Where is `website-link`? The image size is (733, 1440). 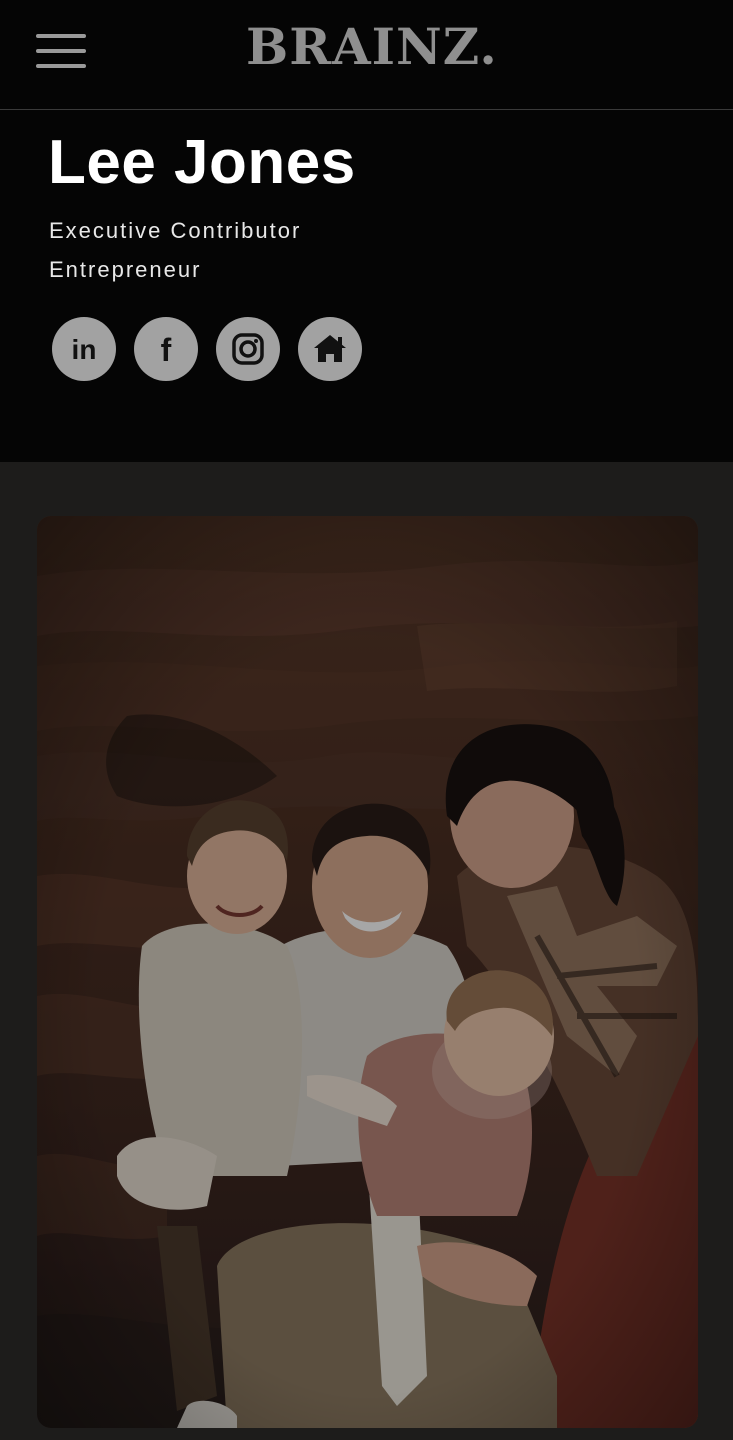 website-link is located at coordinates (330, 349).